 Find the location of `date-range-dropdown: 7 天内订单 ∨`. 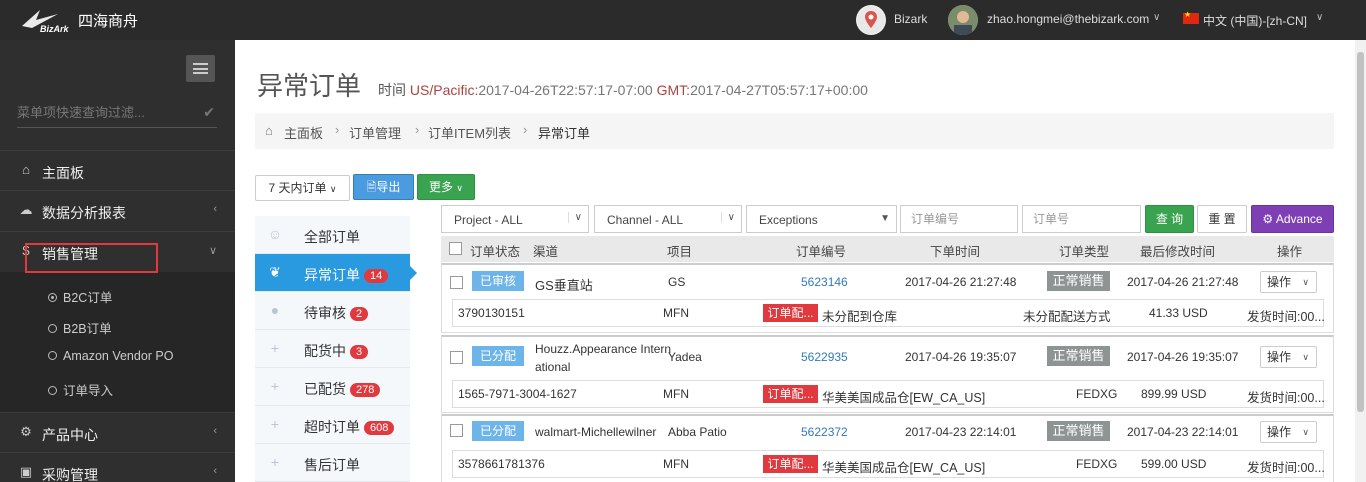

date-range-dropdown: 7 天内订单 ∨ is located at coordinates (302, 188).